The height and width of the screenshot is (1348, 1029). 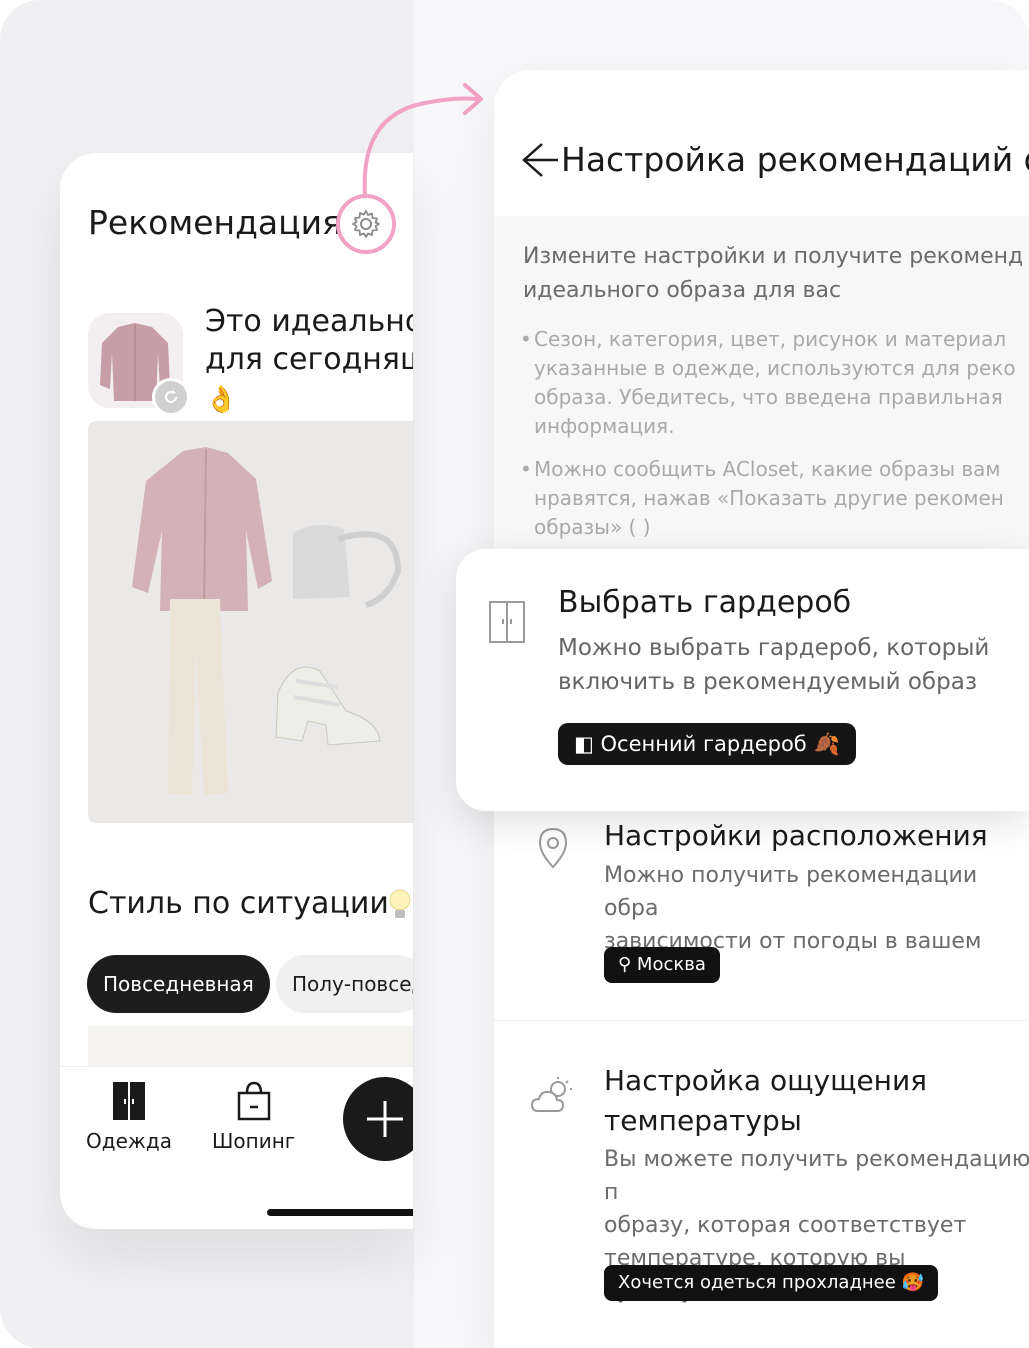 What do you see at coordinates (198, 697) in the screenshot?
I see `pants-image` at bounding box center [198, 697].